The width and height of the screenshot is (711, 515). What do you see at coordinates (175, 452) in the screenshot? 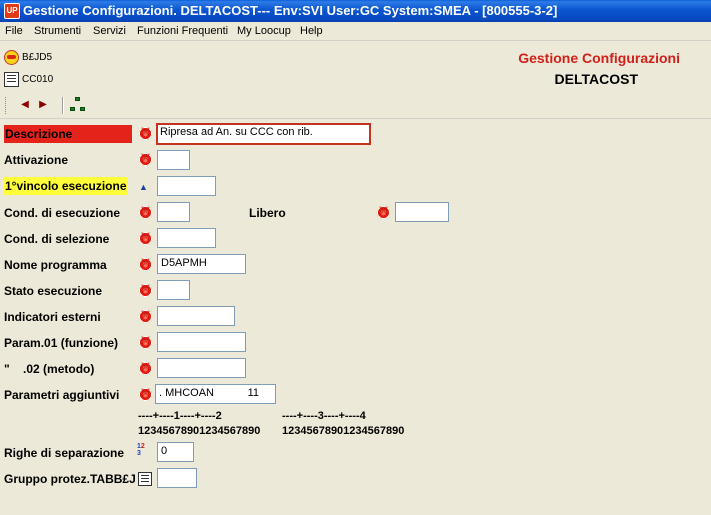
I see `righe-separazione-field: 0` at bounding box center [175, 452].